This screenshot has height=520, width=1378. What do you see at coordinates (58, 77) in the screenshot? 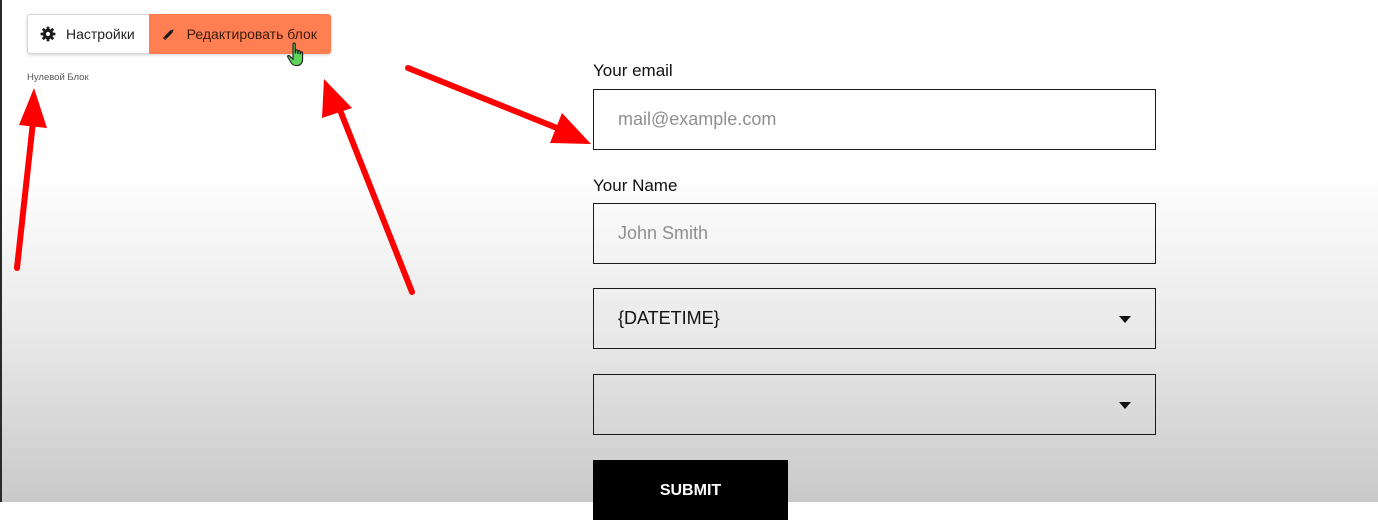
I see `zero-block-label: Нулевой Блок` at bounding box center [58, 77].